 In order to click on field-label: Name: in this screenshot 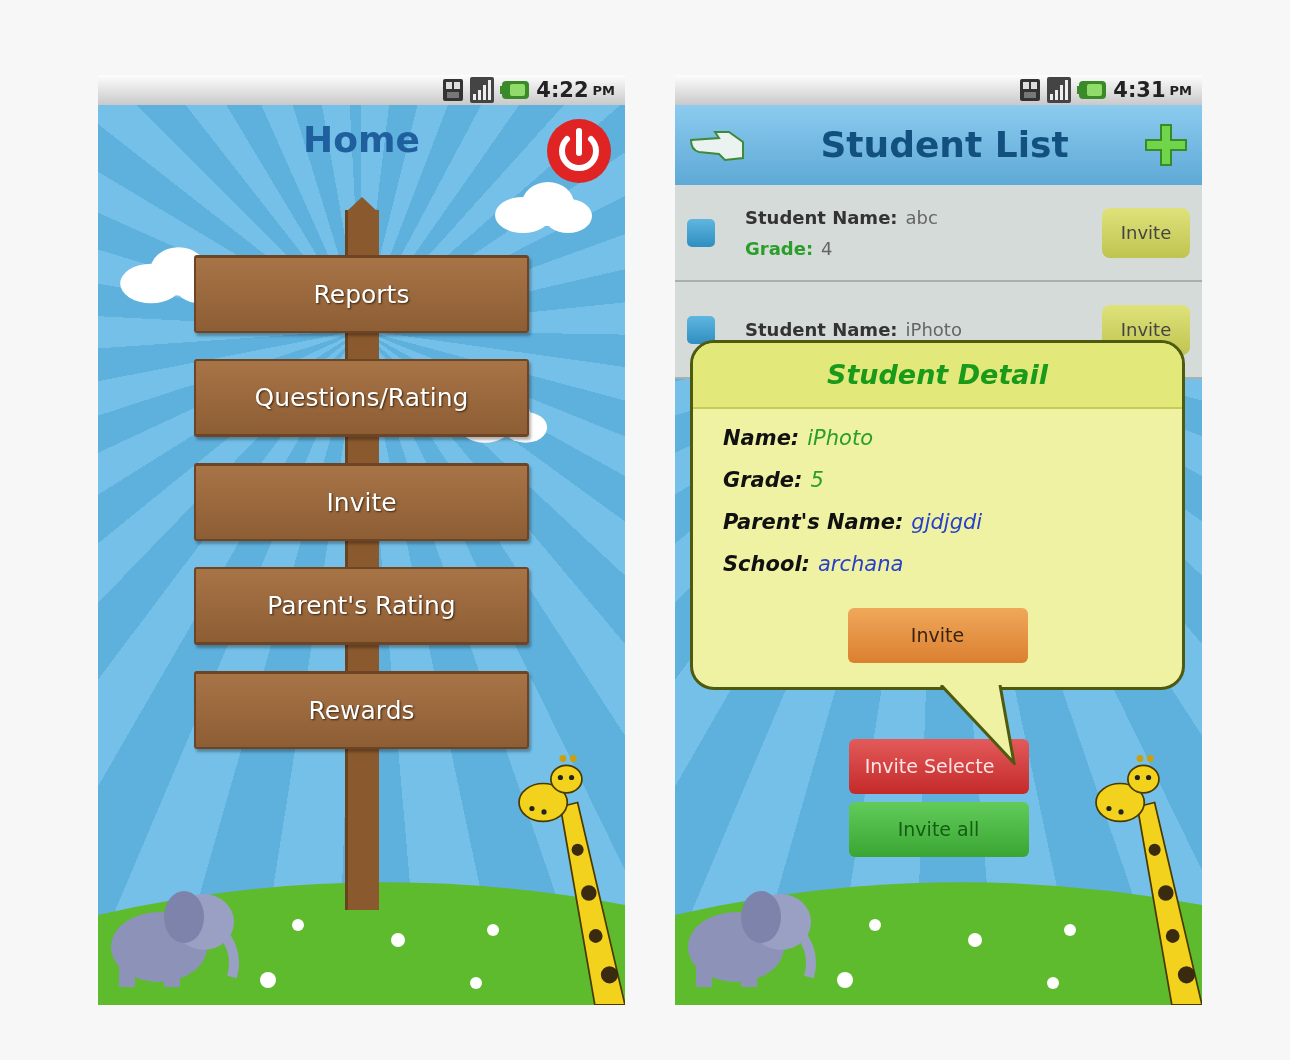, I will do `click(761, 438)`.